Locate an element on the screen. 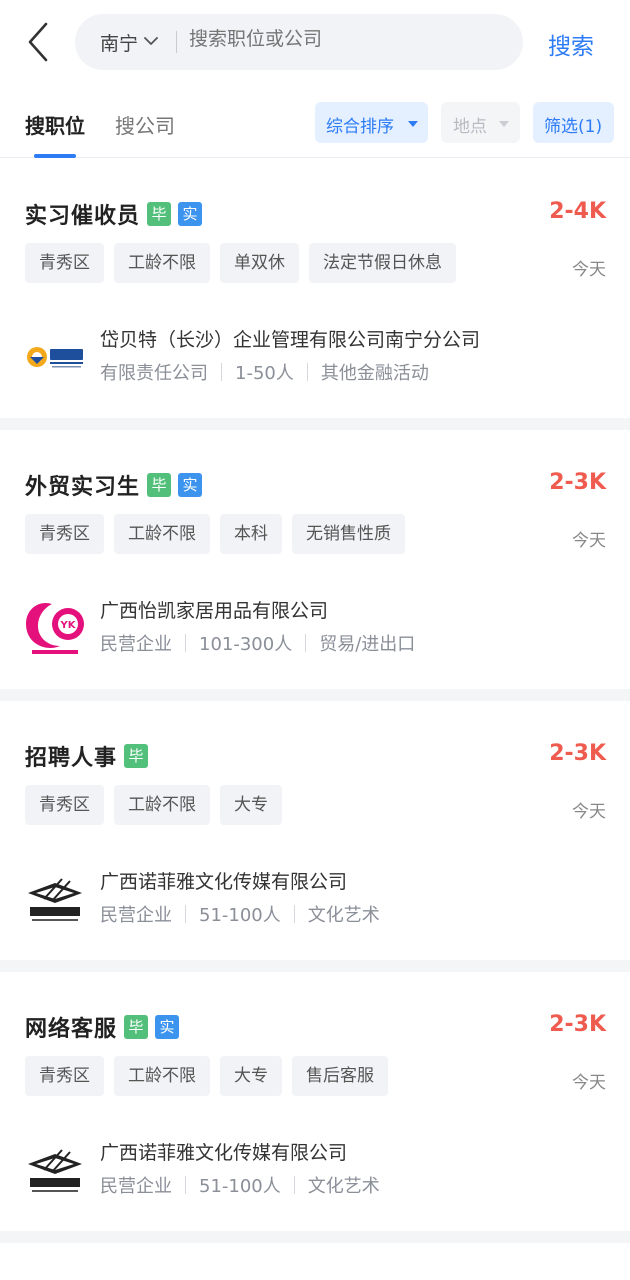  company-meta: 民营企业 101-300人 贸易/进出口 is located at coordinates (257, 643).